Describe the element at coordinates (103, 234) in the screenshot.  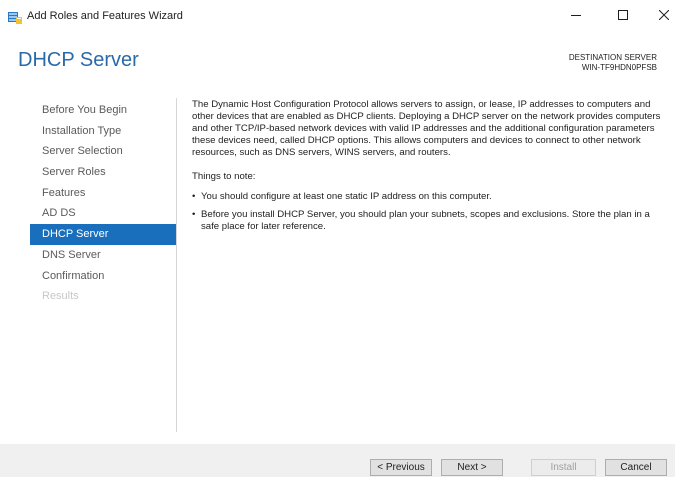
I see `nav-item-dhcp-server: DHCP Server` at that location.